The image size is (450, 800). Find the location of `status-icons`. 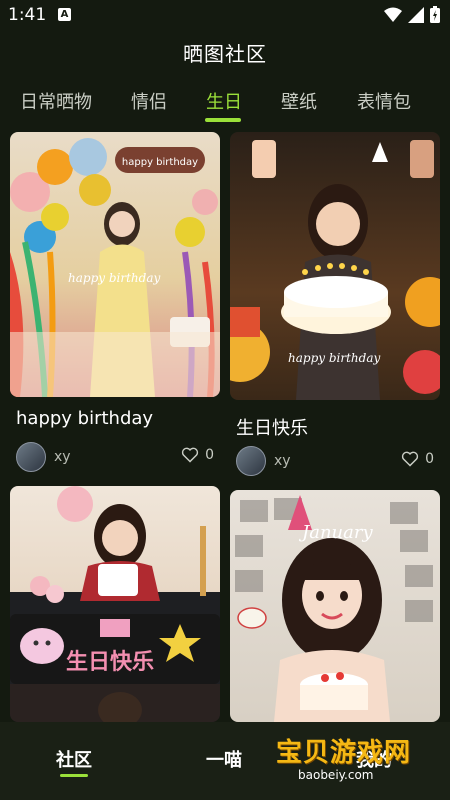

status-icons is located at coordinates (412, 14).